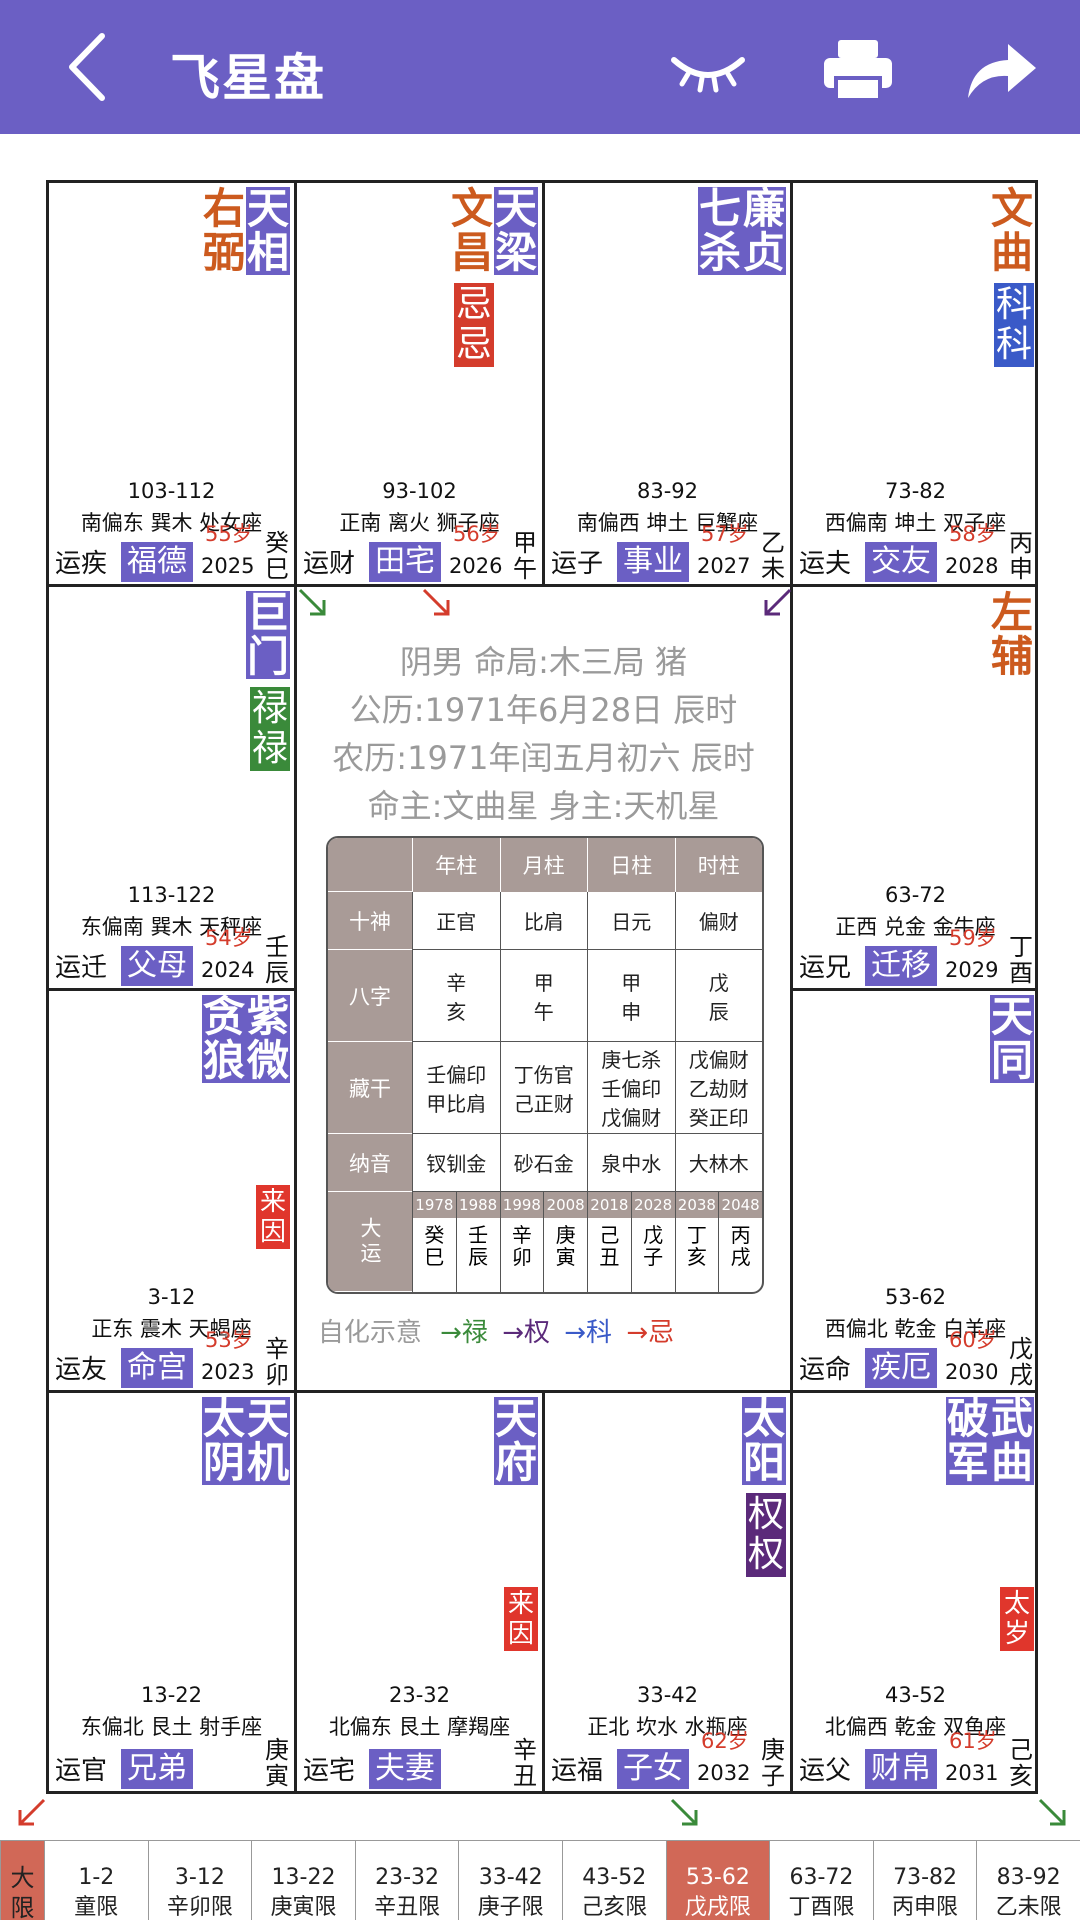  I want to click on dayun-column: 2008 庚寅, so click(565, 1242).